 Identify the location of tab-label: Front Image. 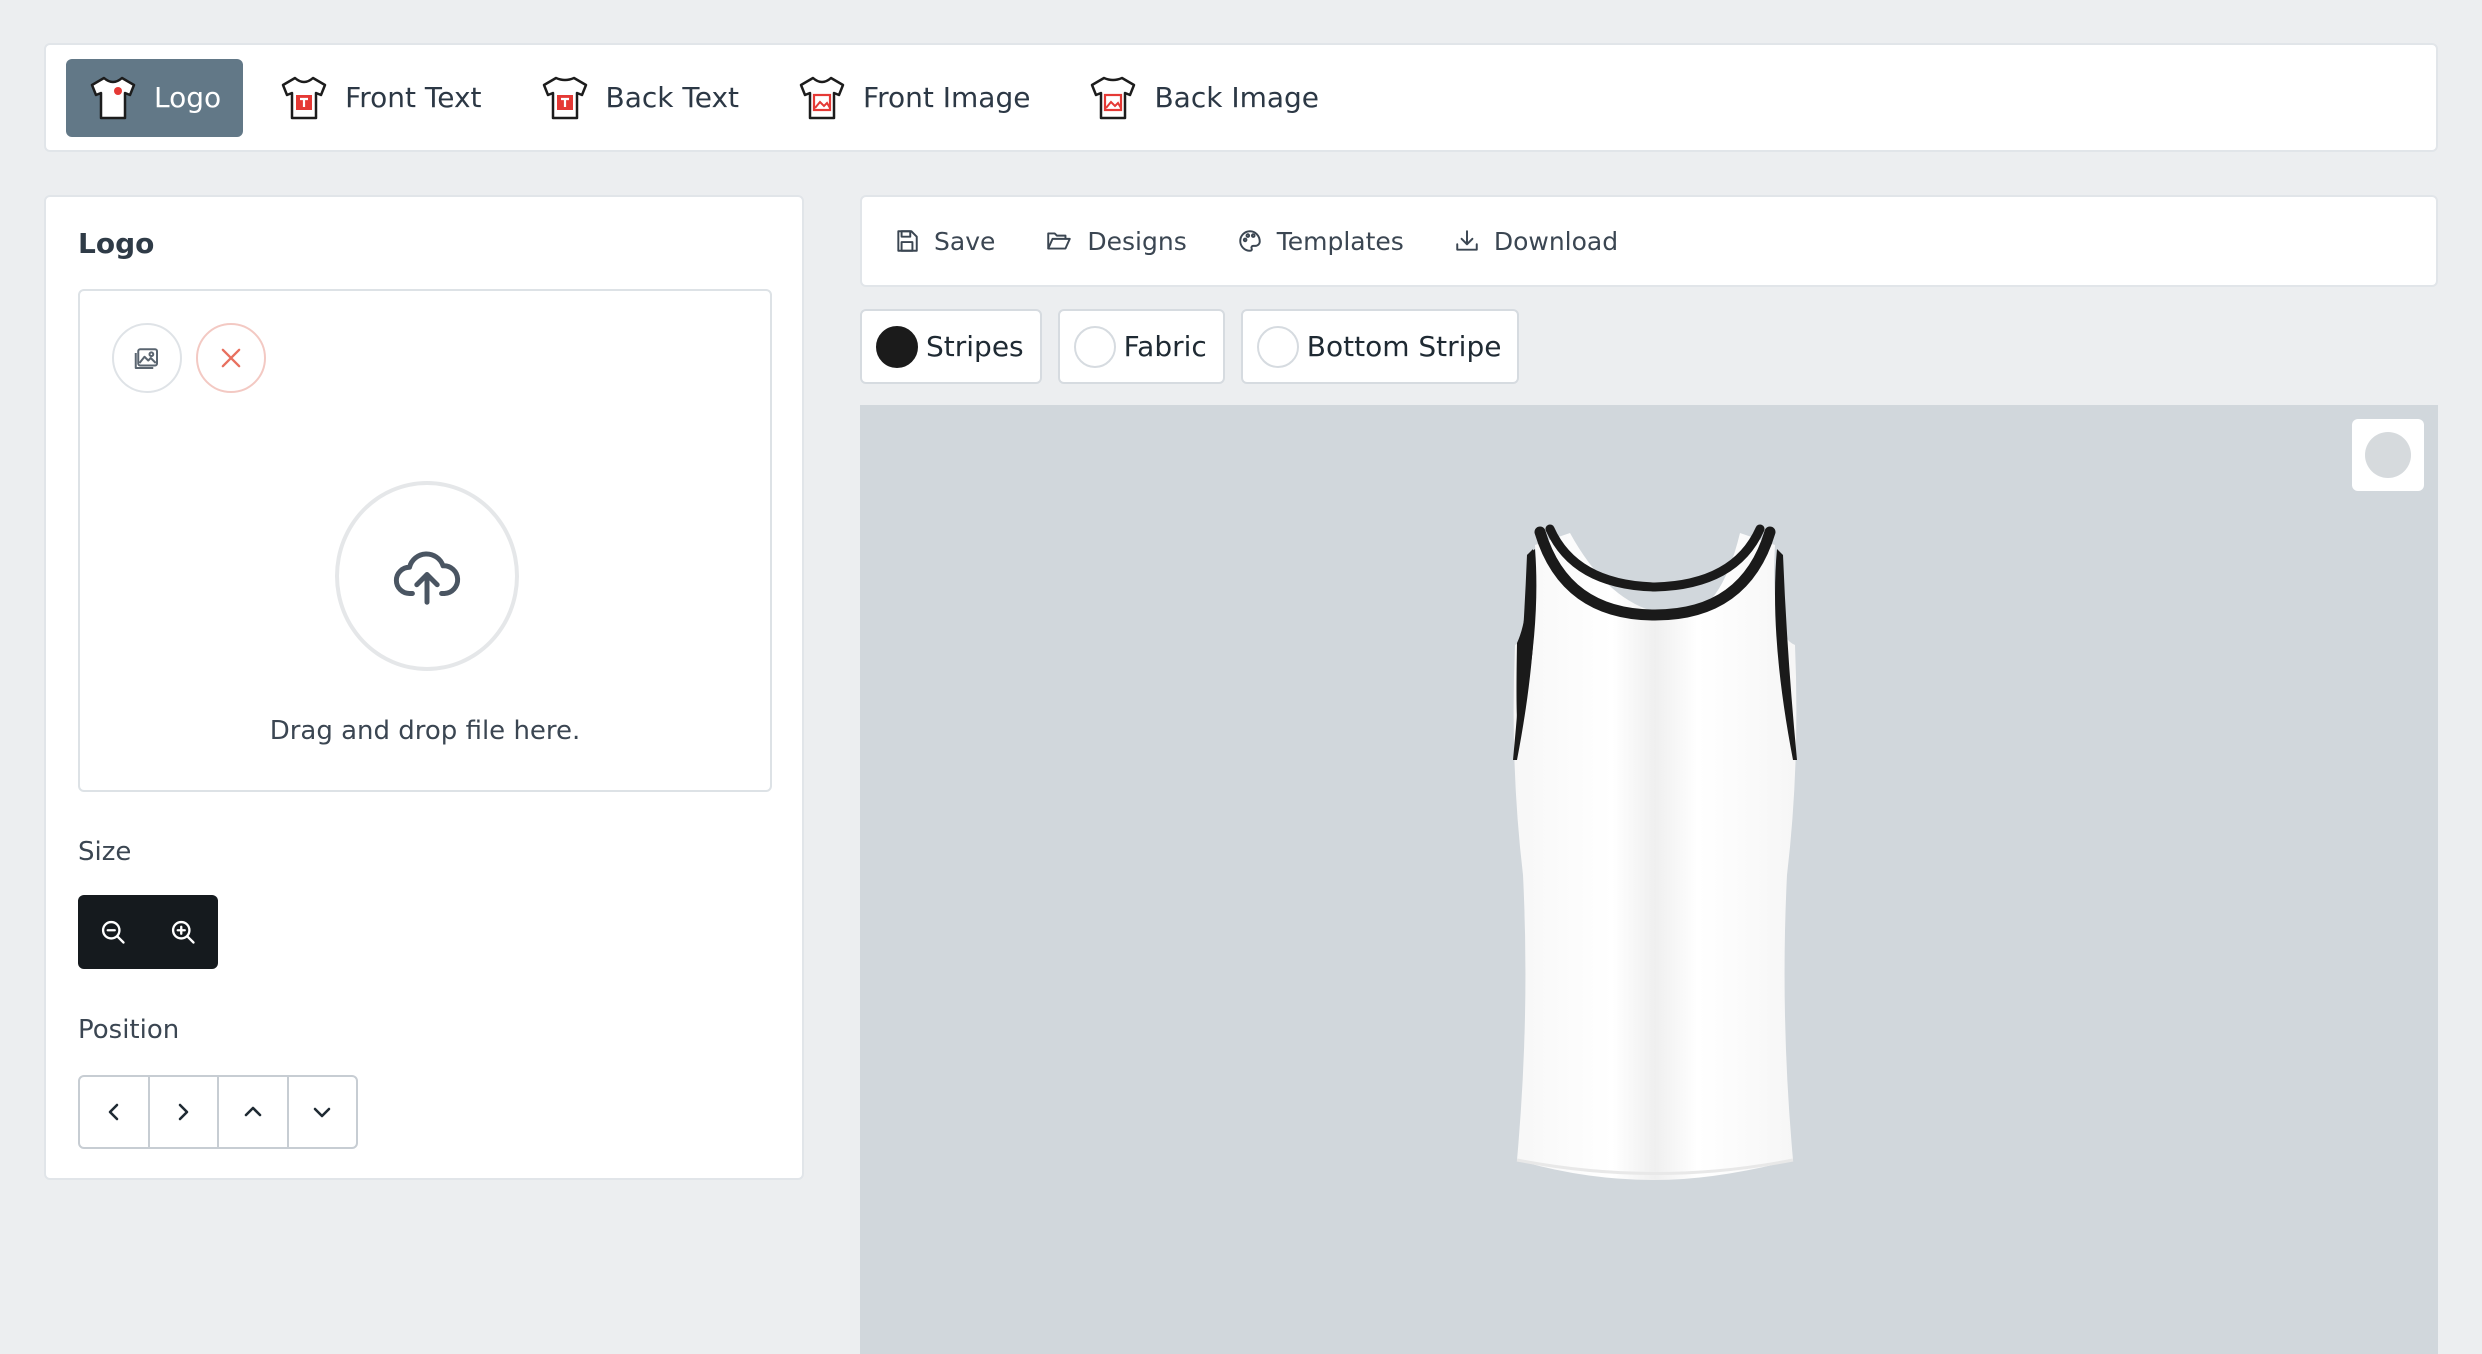
(947, 97).